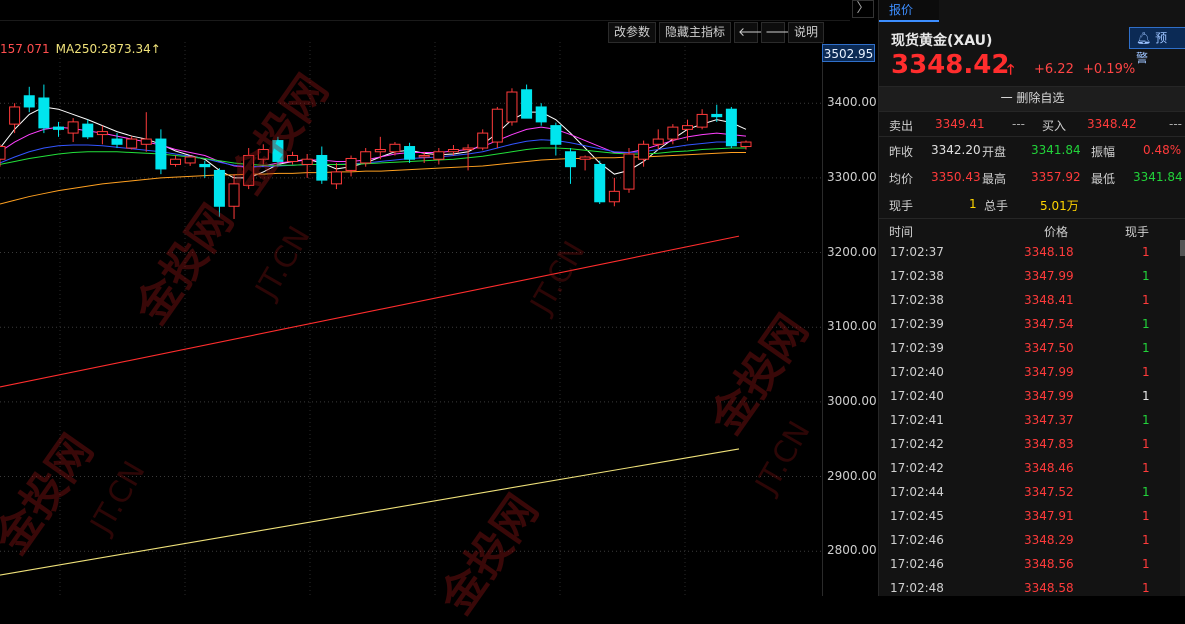 The image size is (1185, 624). What do you see at coordinates (370, 512) in the screenshot?
I see `trend-line` at bounding box center [370, 512].